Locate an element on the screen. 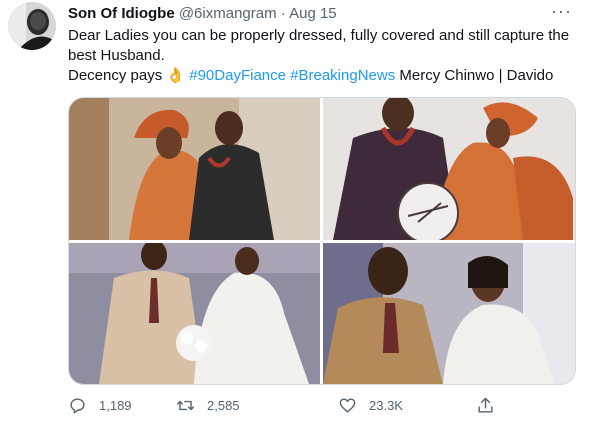  avatar is located at coordinates (32, 26).